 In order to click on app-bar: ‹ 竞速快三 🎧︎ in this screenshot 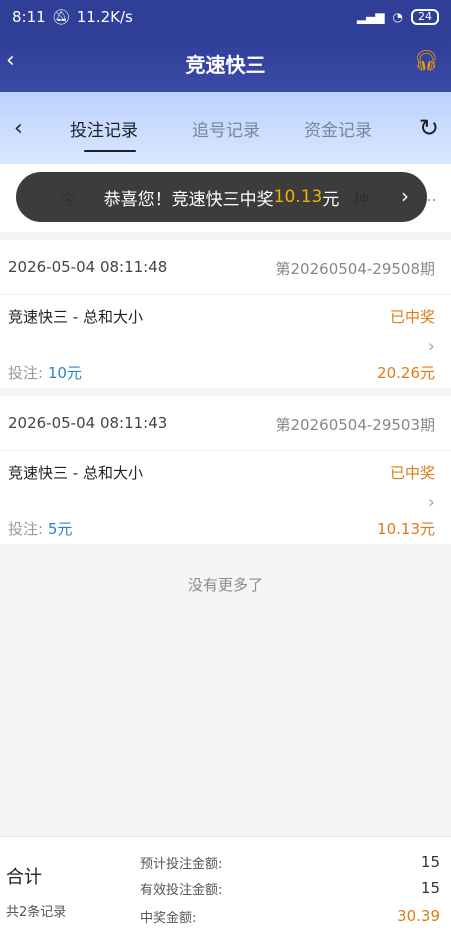, I will do `click(225, 63)`.